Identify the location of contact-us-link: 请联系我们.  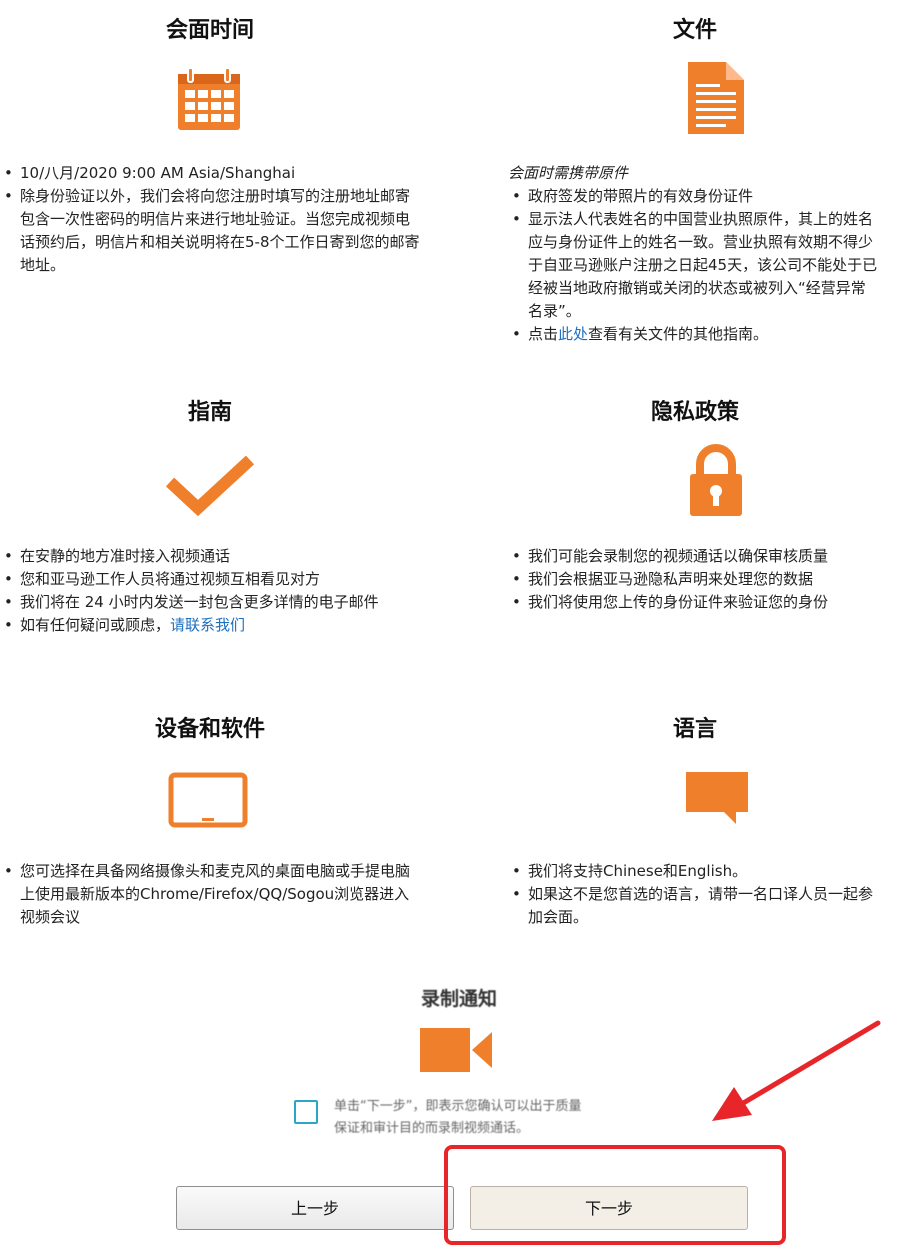
(207, 625).